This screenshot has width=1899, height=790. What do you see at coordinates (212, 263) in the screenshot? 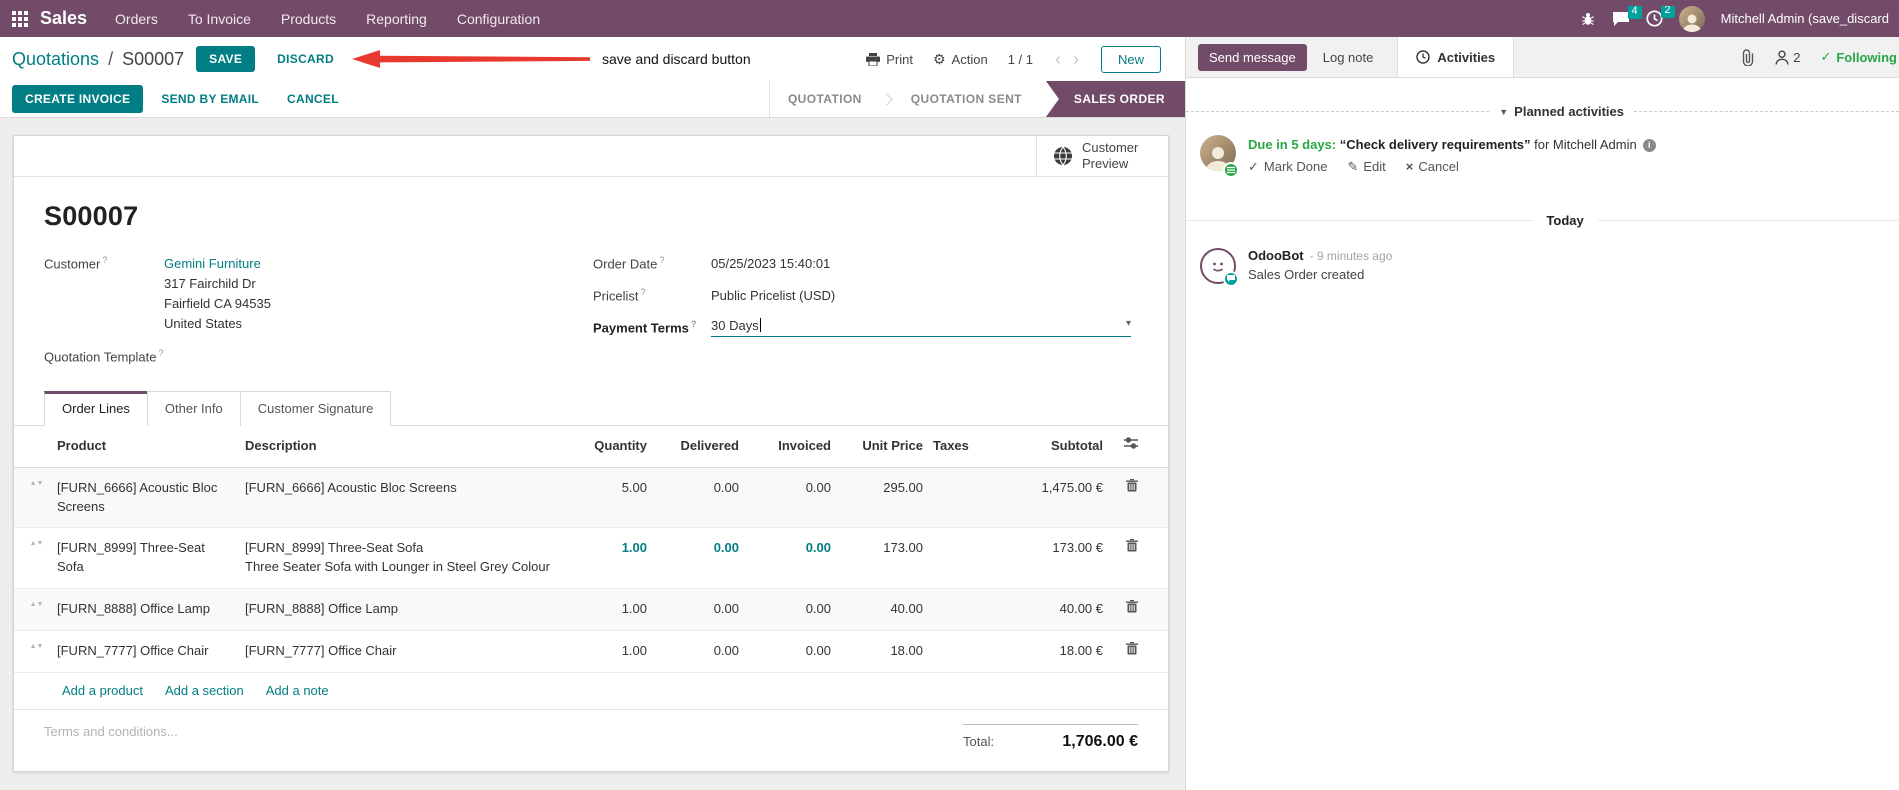
I see `customer-link: Gemini Furniture` at bounding box center [212, 263].